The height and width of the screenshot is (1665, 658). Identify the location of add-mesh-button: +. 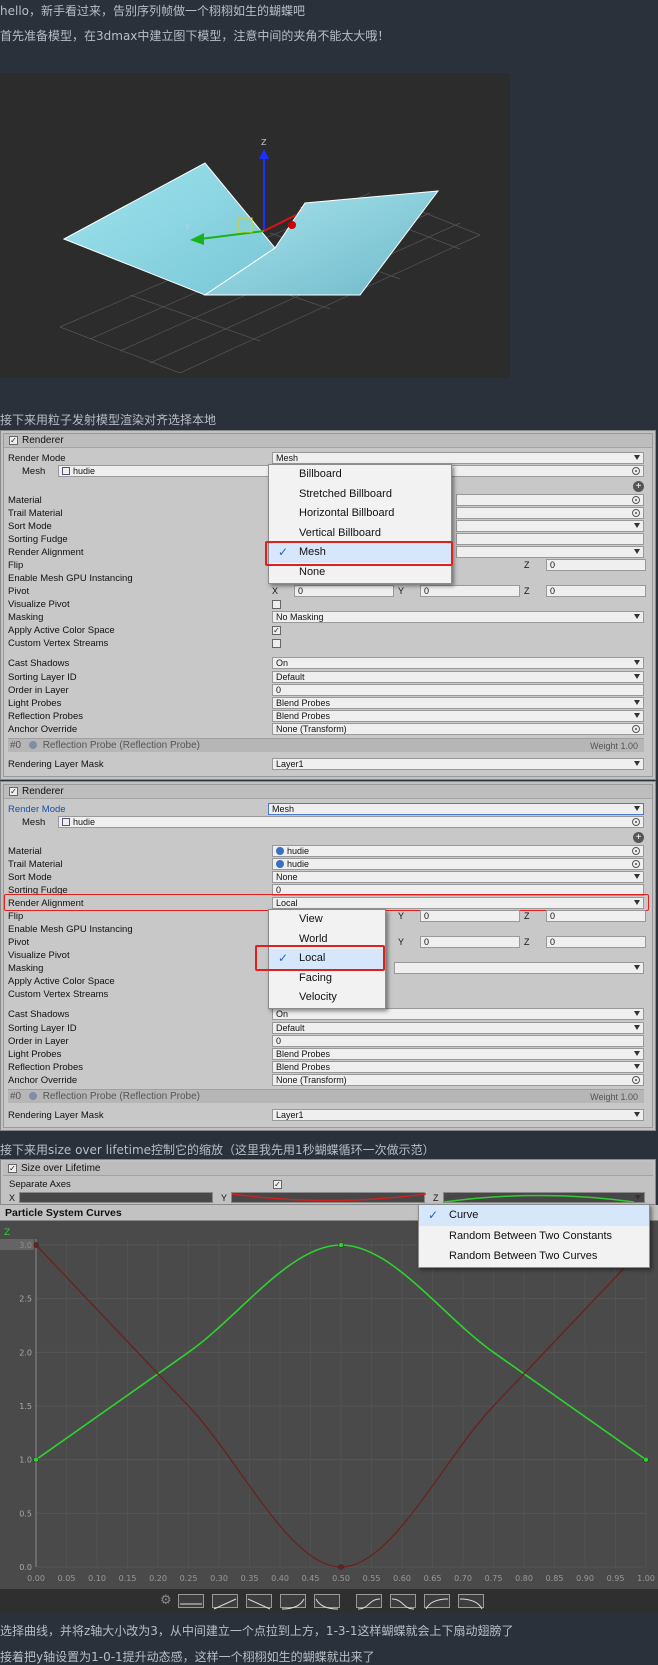
(638, 486).